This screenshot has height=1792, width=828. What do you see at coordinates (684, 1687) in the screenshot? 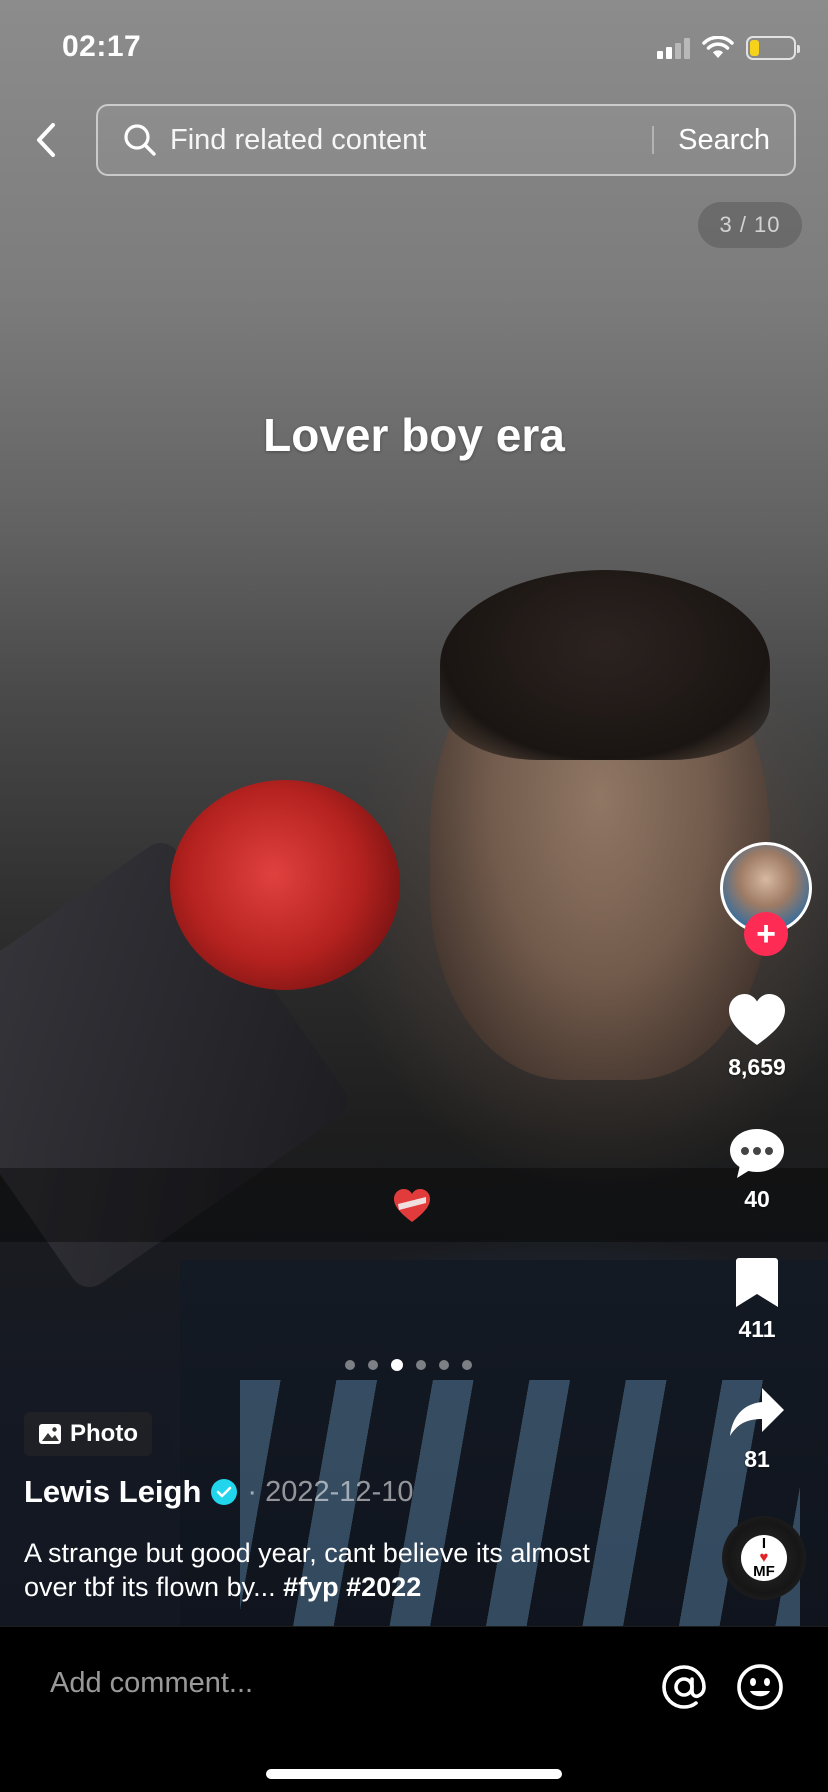
I see `mention-at-icon` at bounding box center [684, 1687].